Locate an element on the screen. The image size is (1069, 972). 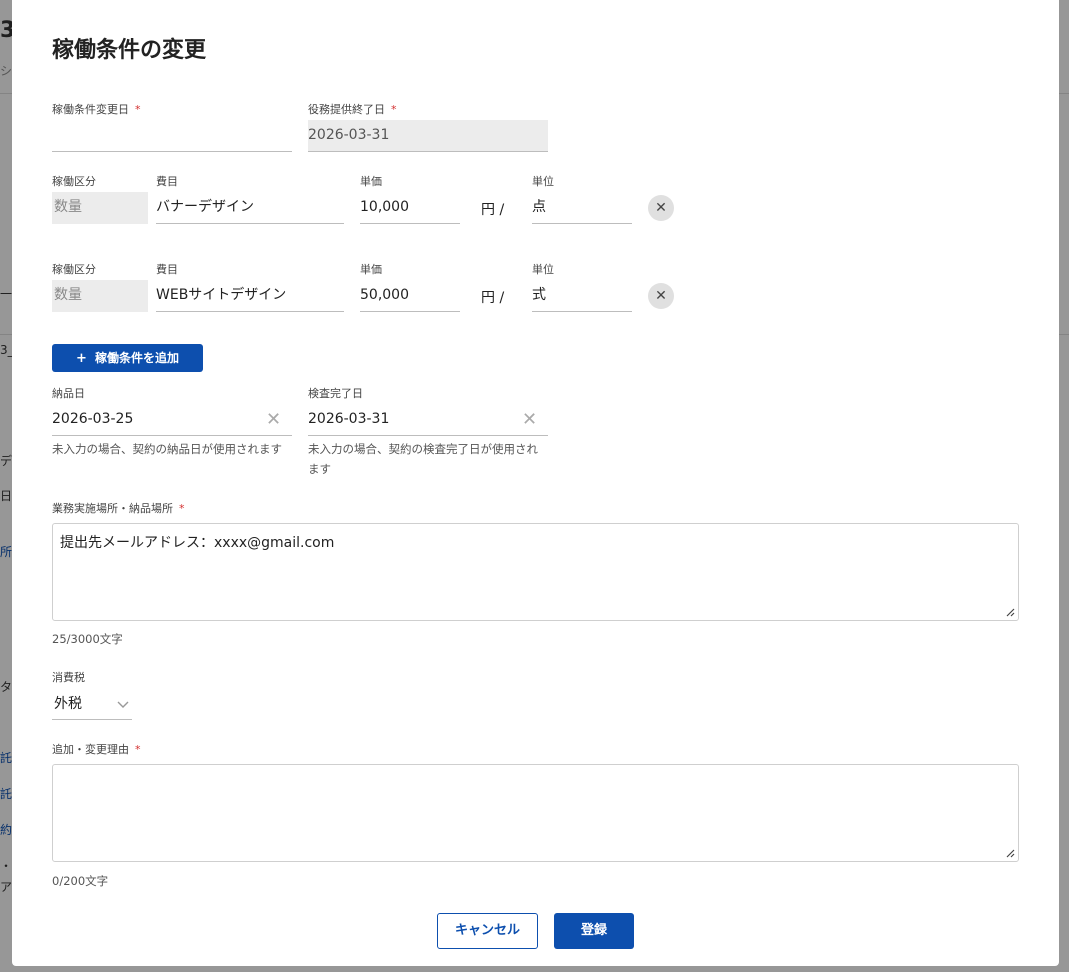
reason-label: 追加・変更理由 * is located at coordinates (96, 749).